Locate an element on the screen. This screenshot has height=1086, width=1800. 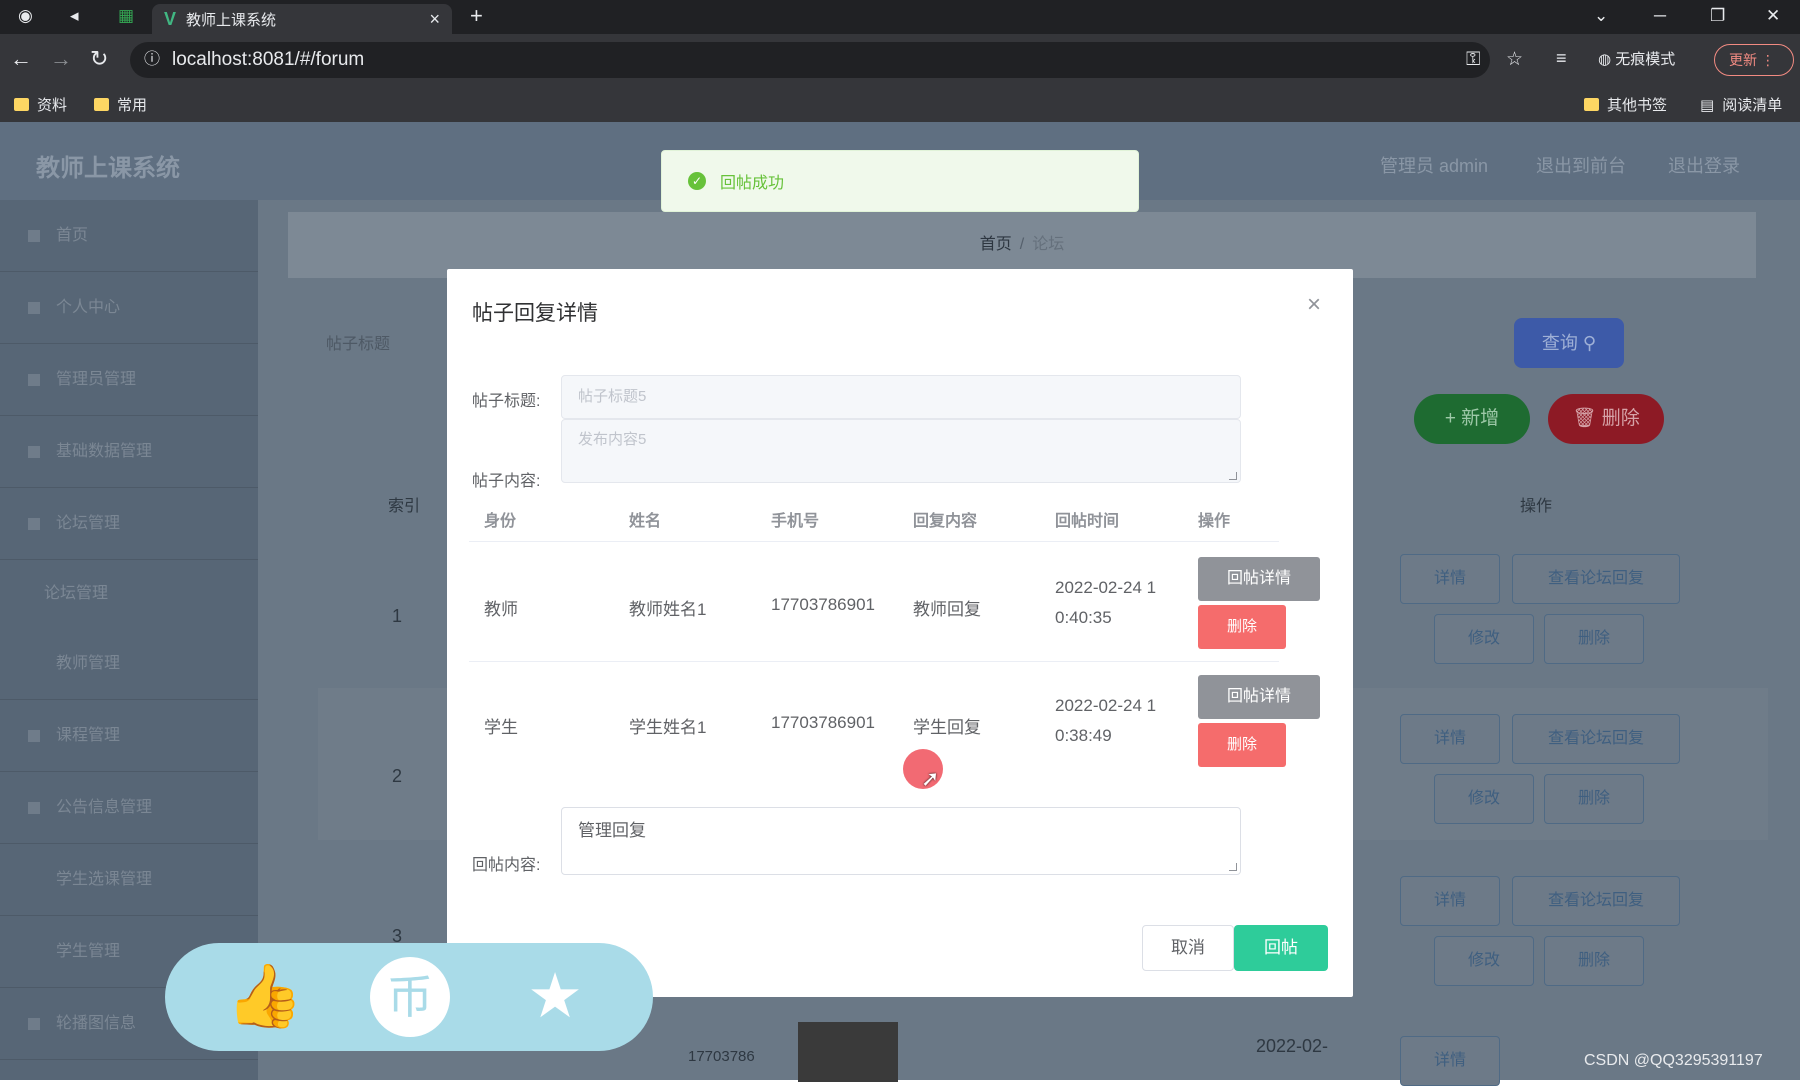
close-window-icon: ✕ is located at coordinates (1773, 16).